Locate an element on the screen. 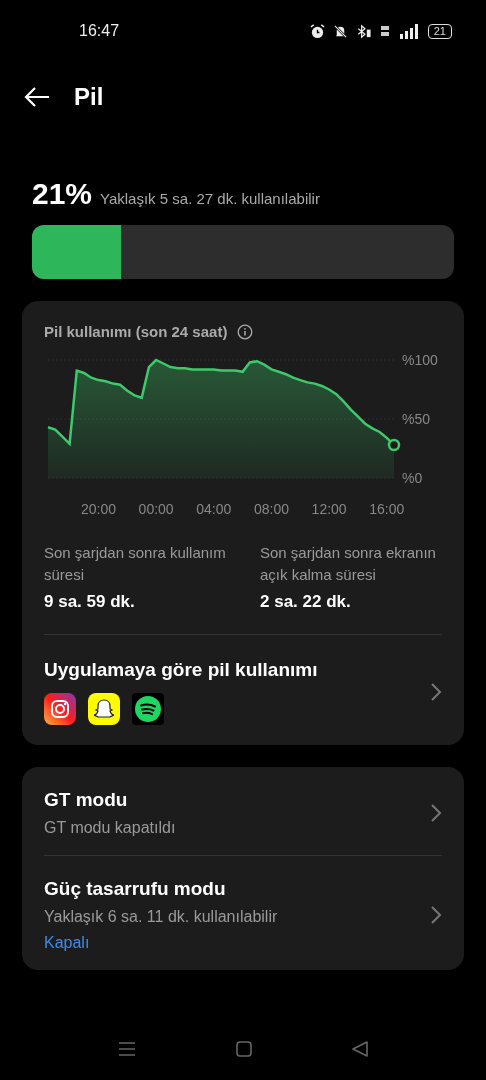  mode-row: GT modu GT modu kapatıldı is located at coordinates (243, 811).